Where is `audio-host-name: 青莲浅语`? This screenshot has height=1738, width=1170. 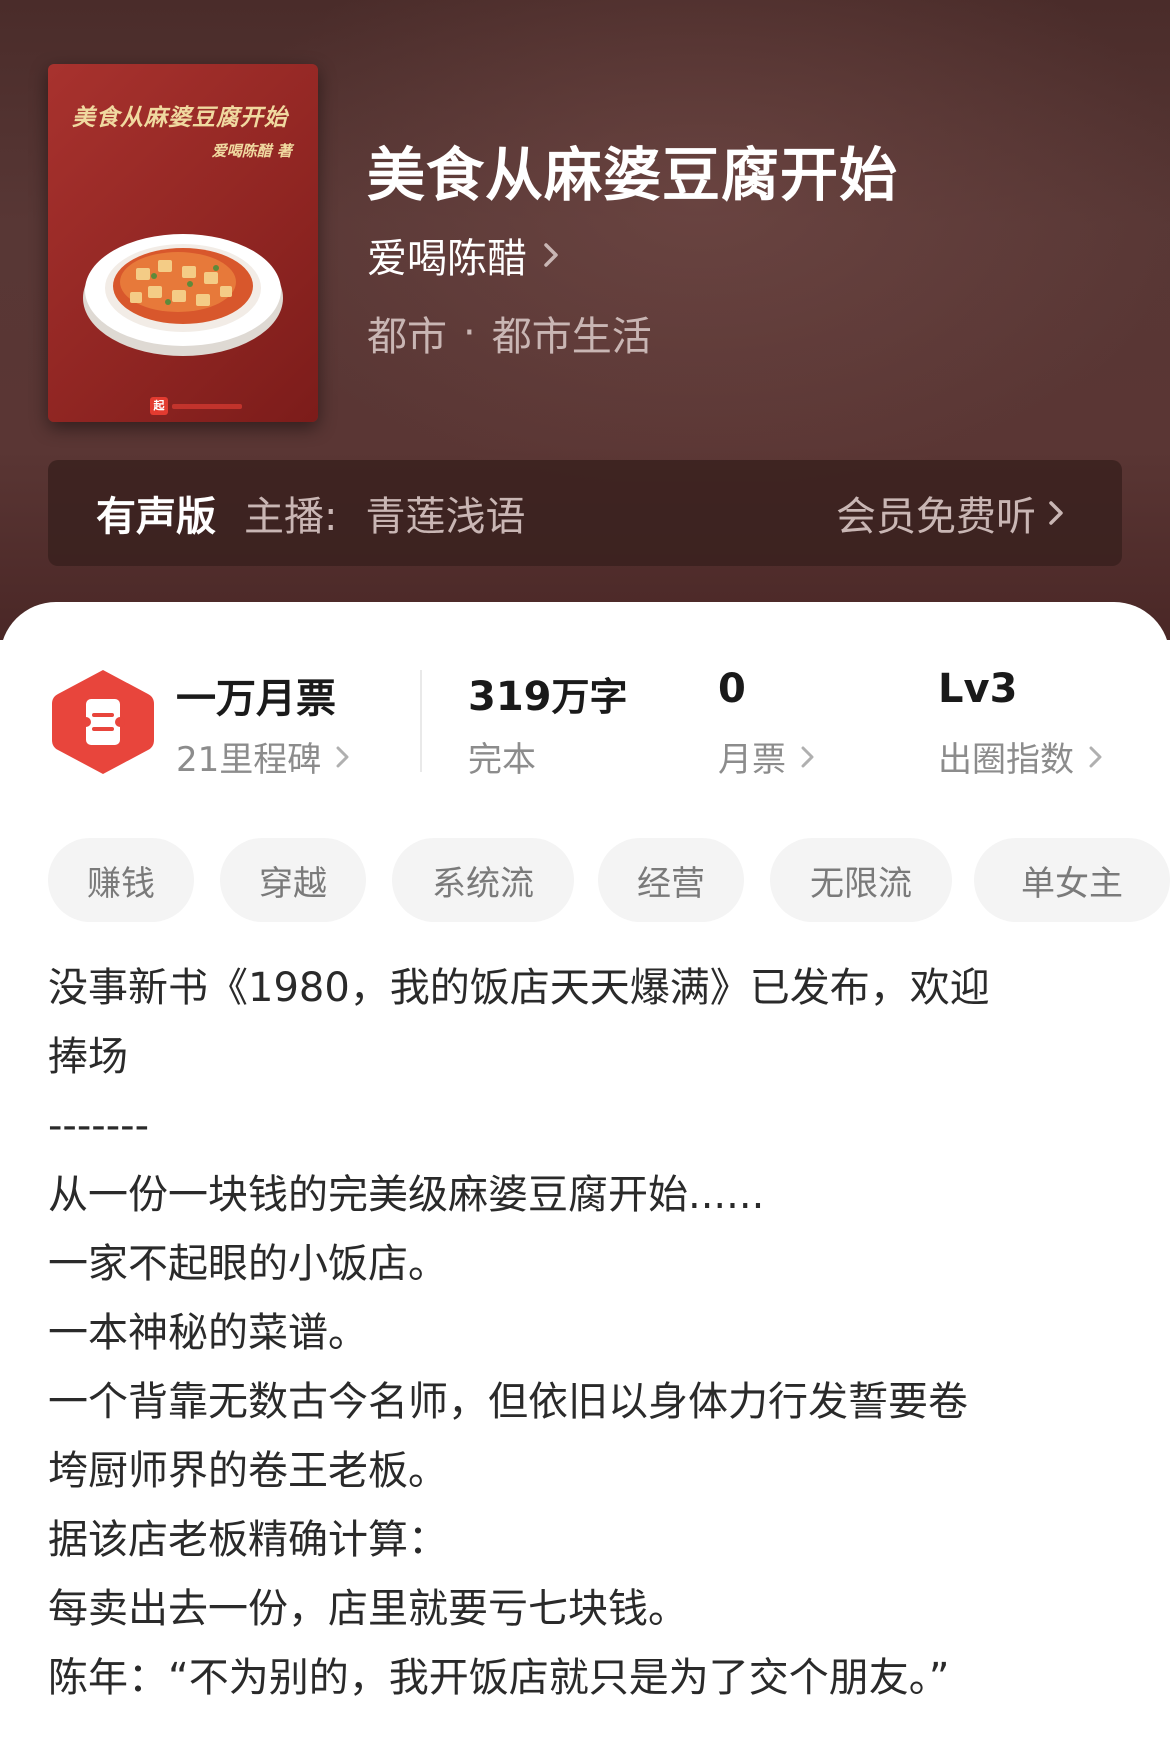 audio-host-name: 青莲浅语 is located at coordinates (445, 517).